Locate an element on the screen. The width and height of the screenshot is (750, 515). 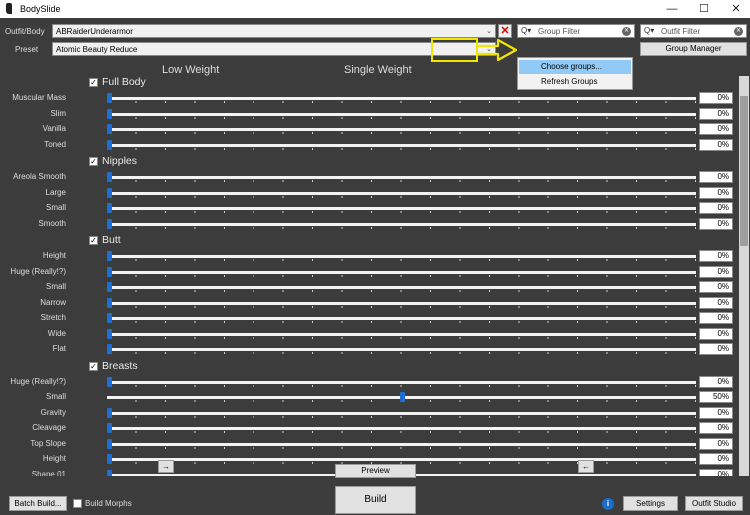
preview-button: Preview is located at coordinates (375, 471).